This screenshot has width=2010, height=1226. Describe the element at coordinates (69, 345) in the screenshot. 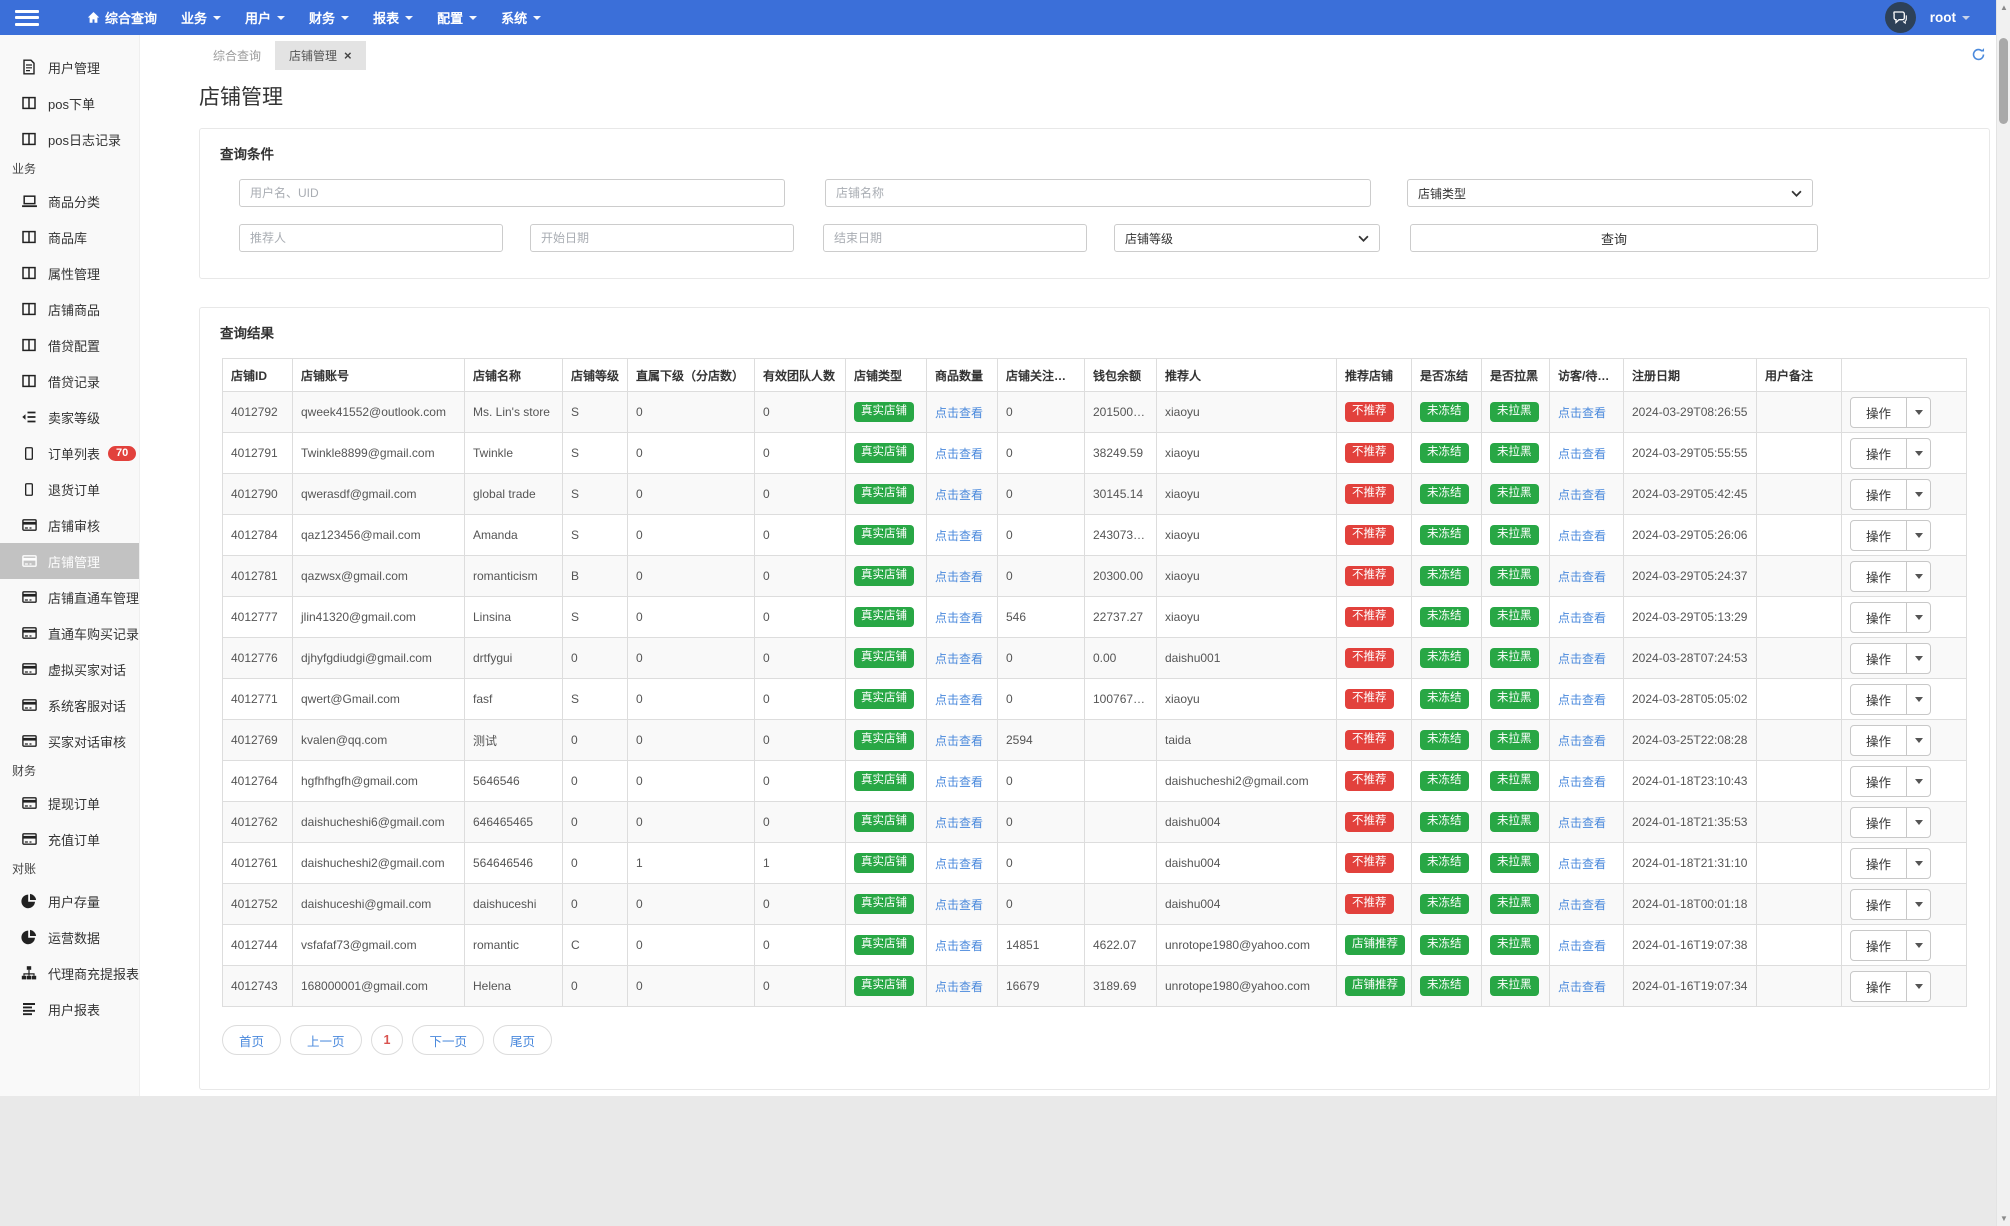

I see `sidebar-item-8: 借贷配置` at that location.